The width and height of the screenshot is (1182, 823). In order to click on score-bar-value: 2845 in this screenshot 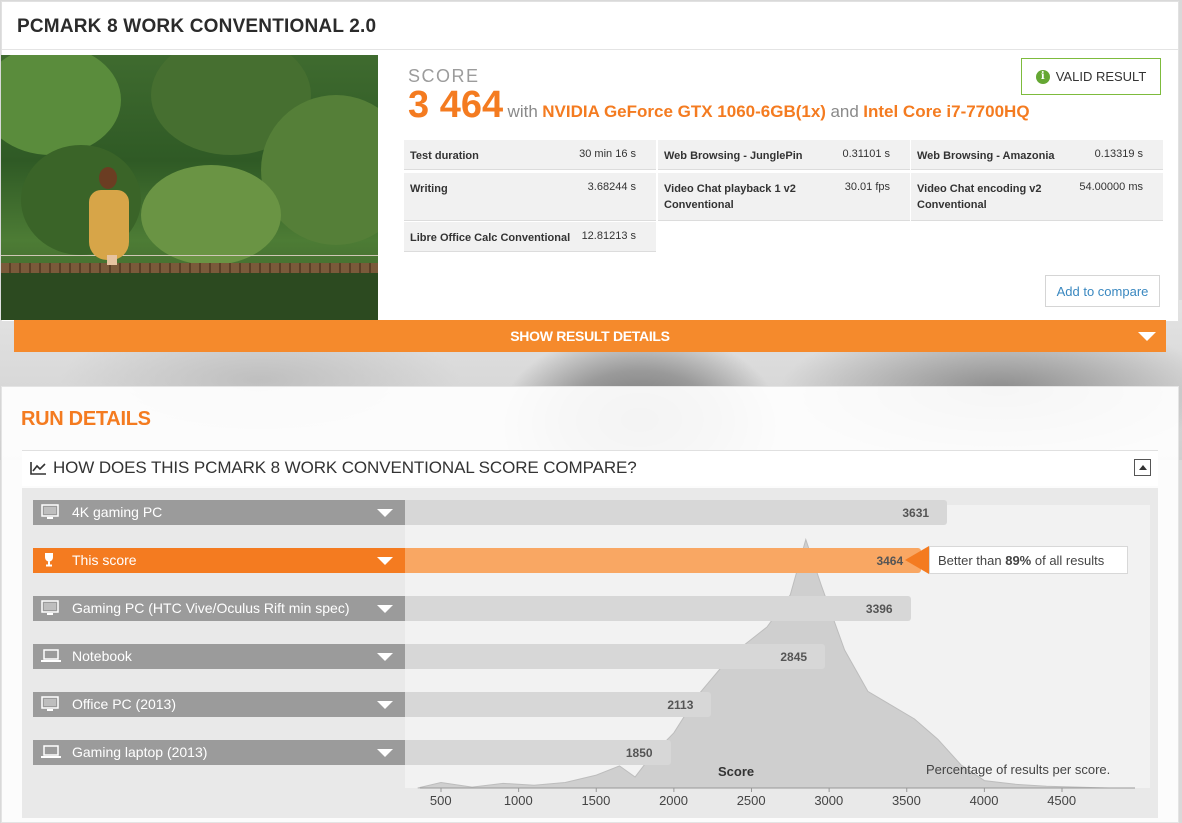, I will do `click(794, 657)`.